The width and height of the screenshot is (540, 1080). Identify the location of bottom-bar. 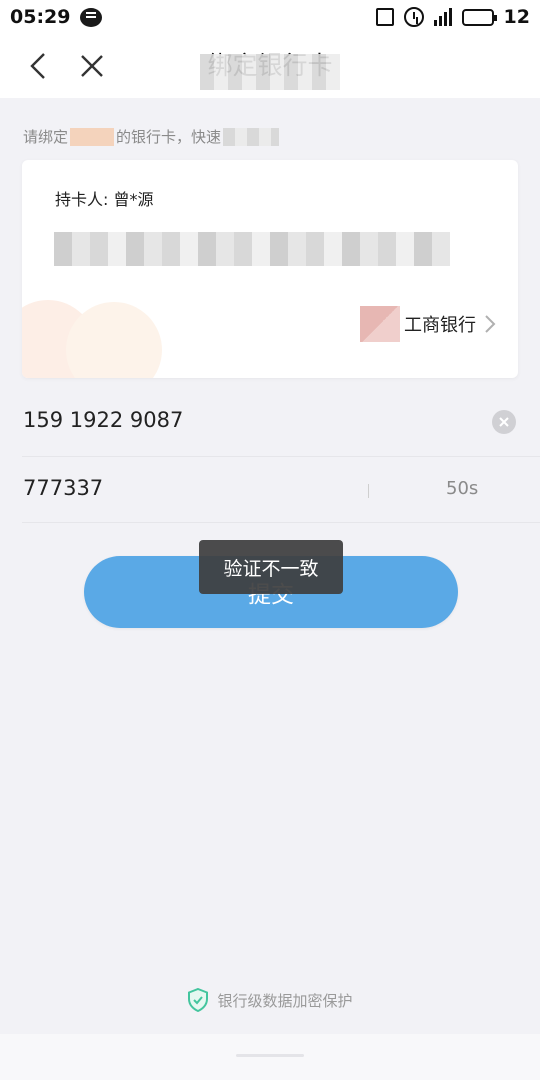
(270, 1057).